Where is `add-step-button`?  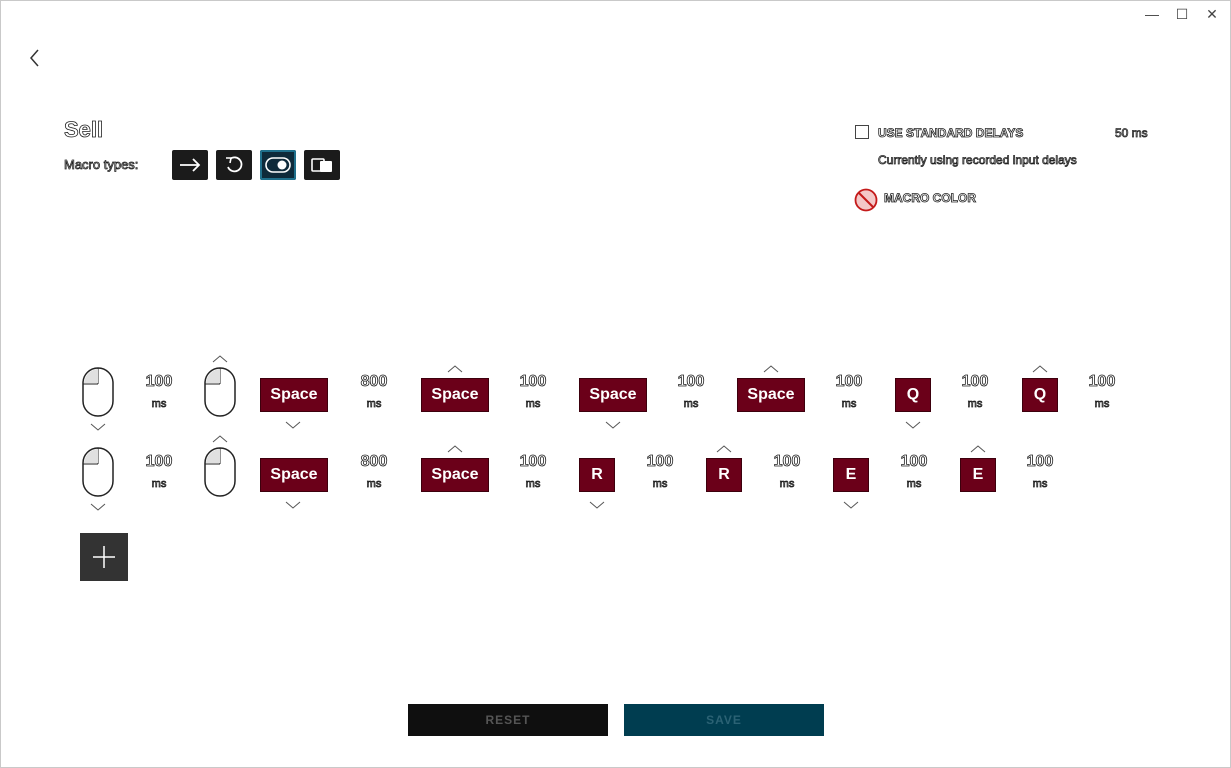
add-step-button is located at coordinates (104, 557).